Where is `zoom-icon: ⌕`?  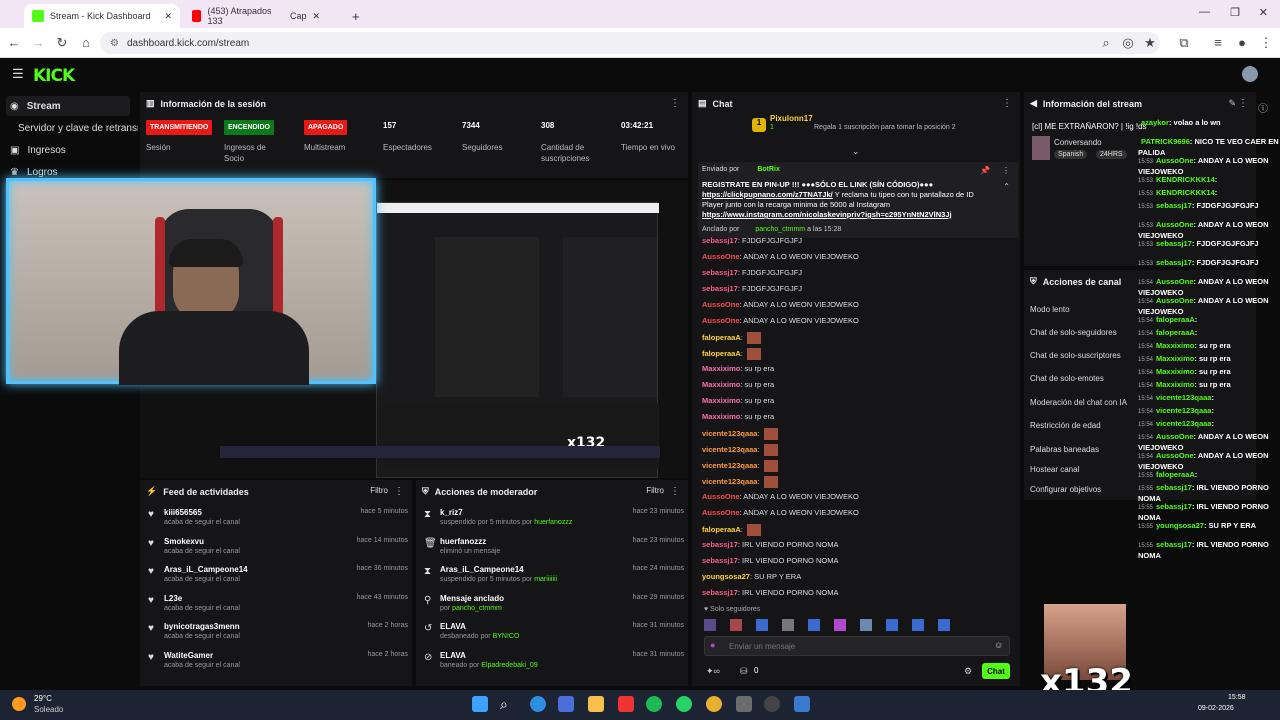 zoom-icon: ⌕ is located at coordinates (1106, 43).